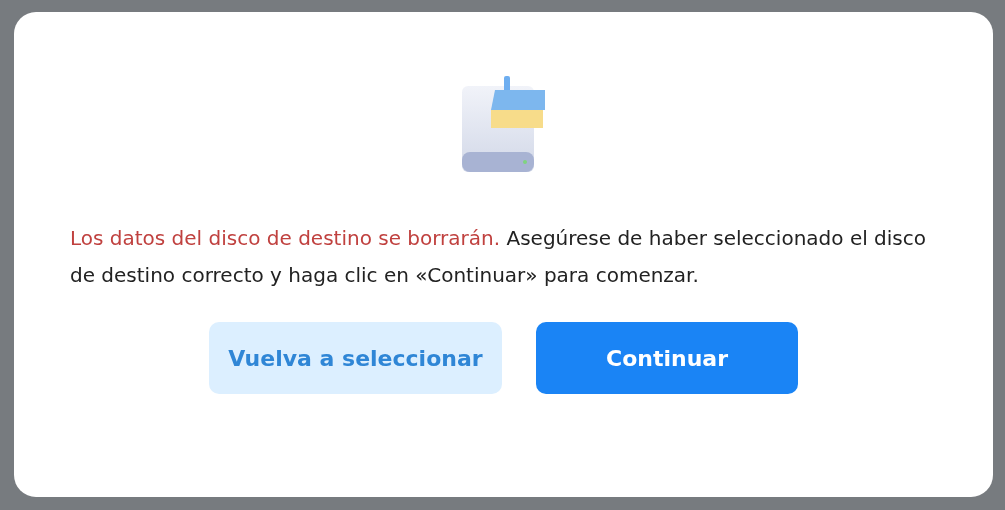 The image size is (1005, 510). I want to click on continue-button: Continuar, so click(667, 358).